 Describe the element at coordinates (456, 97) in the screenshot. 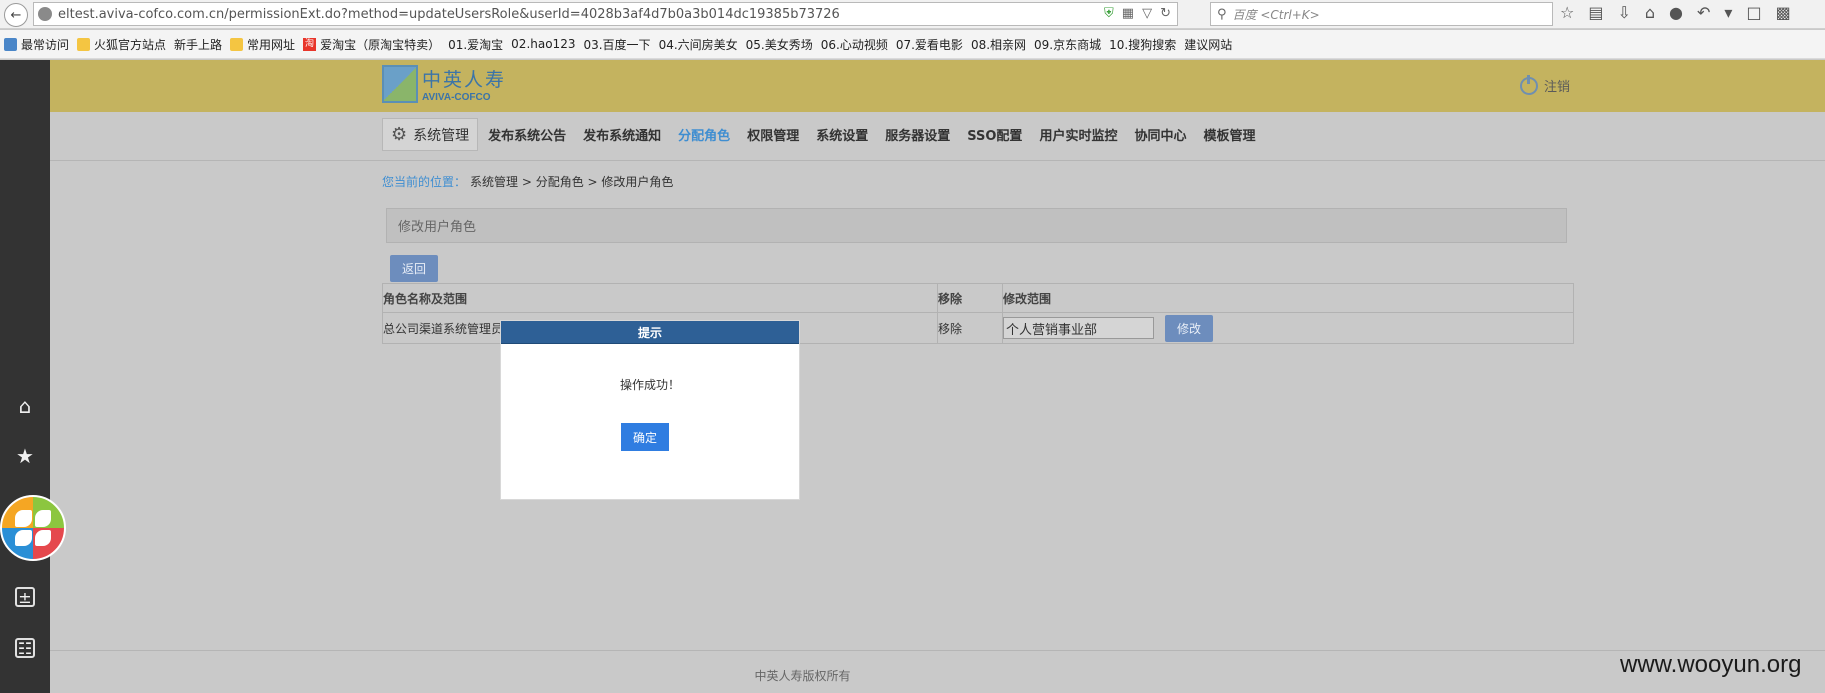

I see `brand-name-en: AVIVA-COFCO` at that location.